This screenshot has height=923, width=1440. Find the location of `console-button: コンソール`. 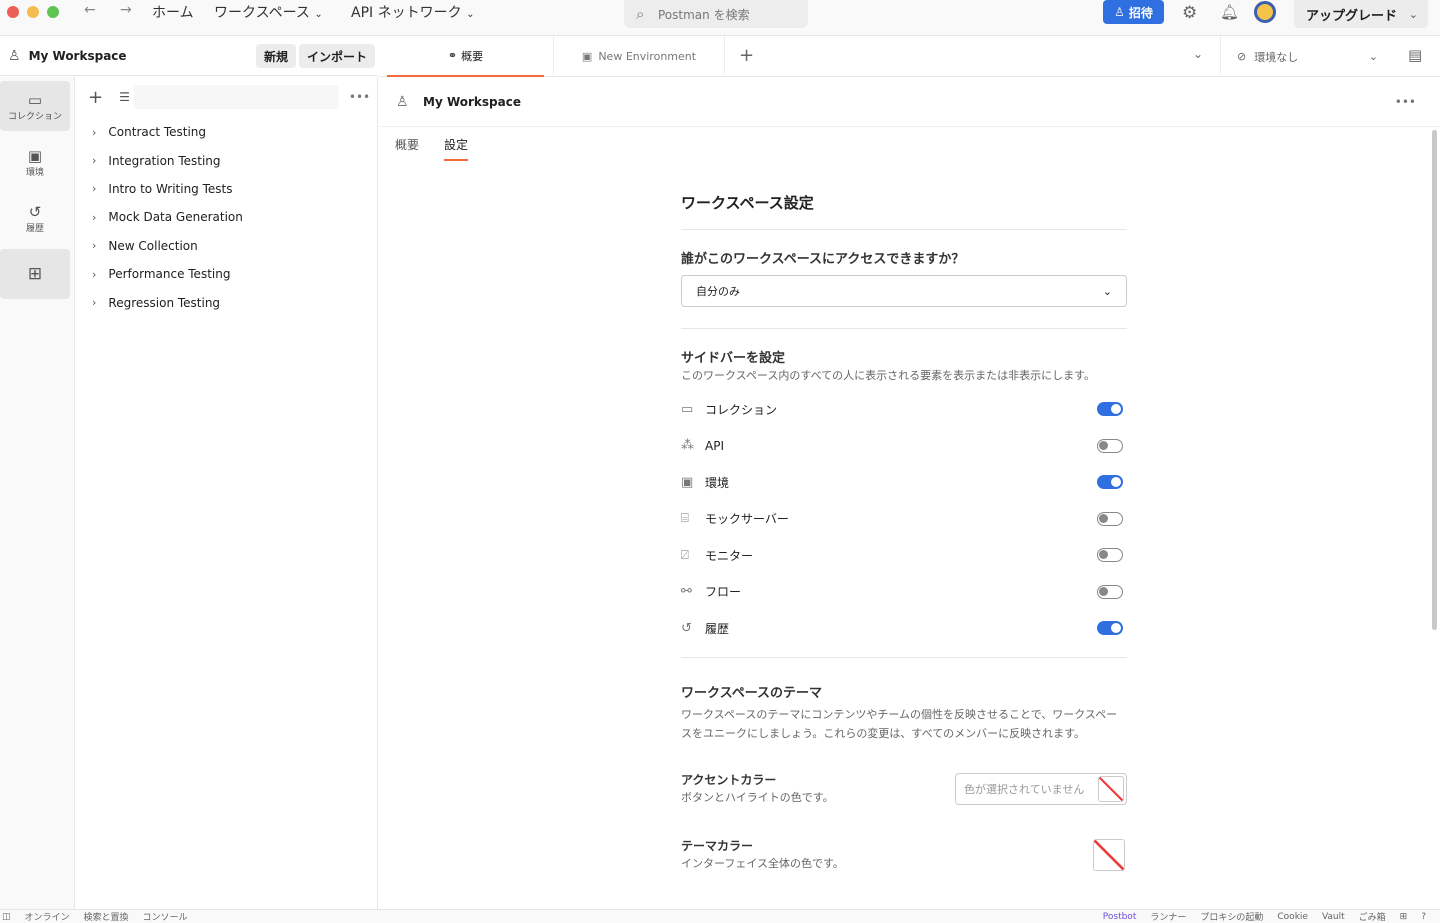

console-button: コンソール is located at coordinates (165, 916).